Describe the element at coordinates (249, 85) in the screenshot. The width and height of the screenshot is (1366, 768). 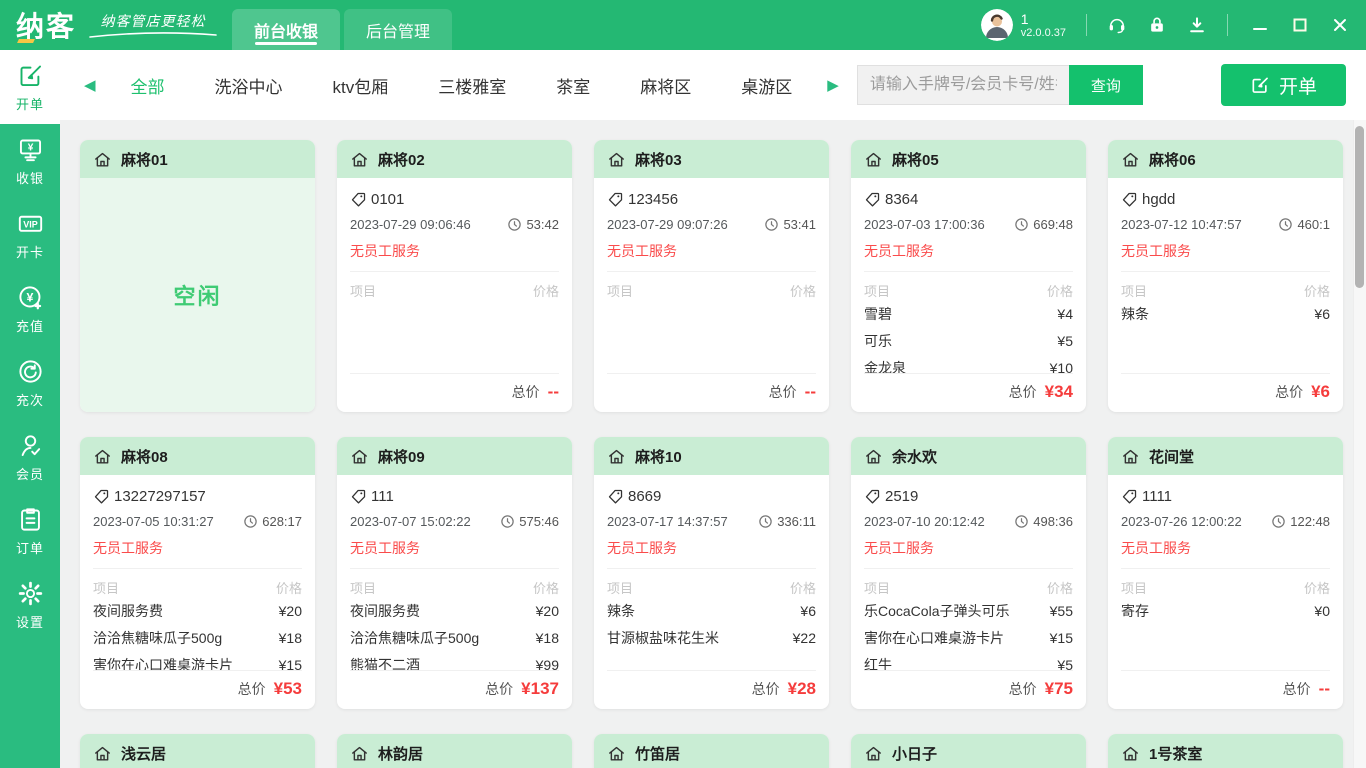
I see `category-tab-1: 洗浴中心` at that location.